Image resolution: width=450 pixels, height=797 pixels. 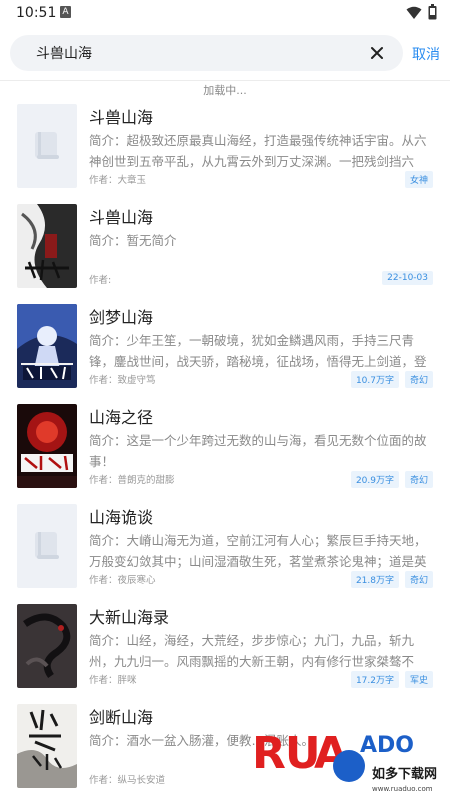 What do you see at coordinates (100, 280) in the screenshot?
I see `book-author: 作者:` at bounding box center [100, 280].